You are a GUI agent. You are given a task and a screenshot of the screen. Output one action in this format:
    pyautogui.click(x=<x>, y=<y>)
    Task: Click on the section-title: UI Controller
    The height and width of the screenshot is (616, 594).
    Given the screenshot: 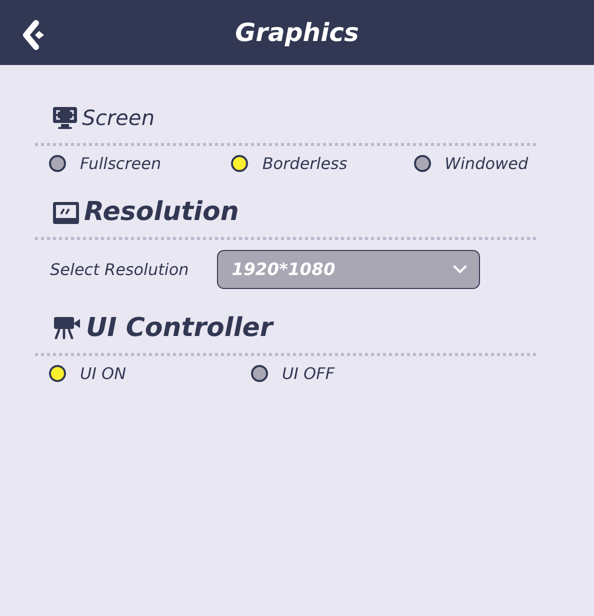 What is the action you would take?
    pyautogui.click(x=179, y=328)
    